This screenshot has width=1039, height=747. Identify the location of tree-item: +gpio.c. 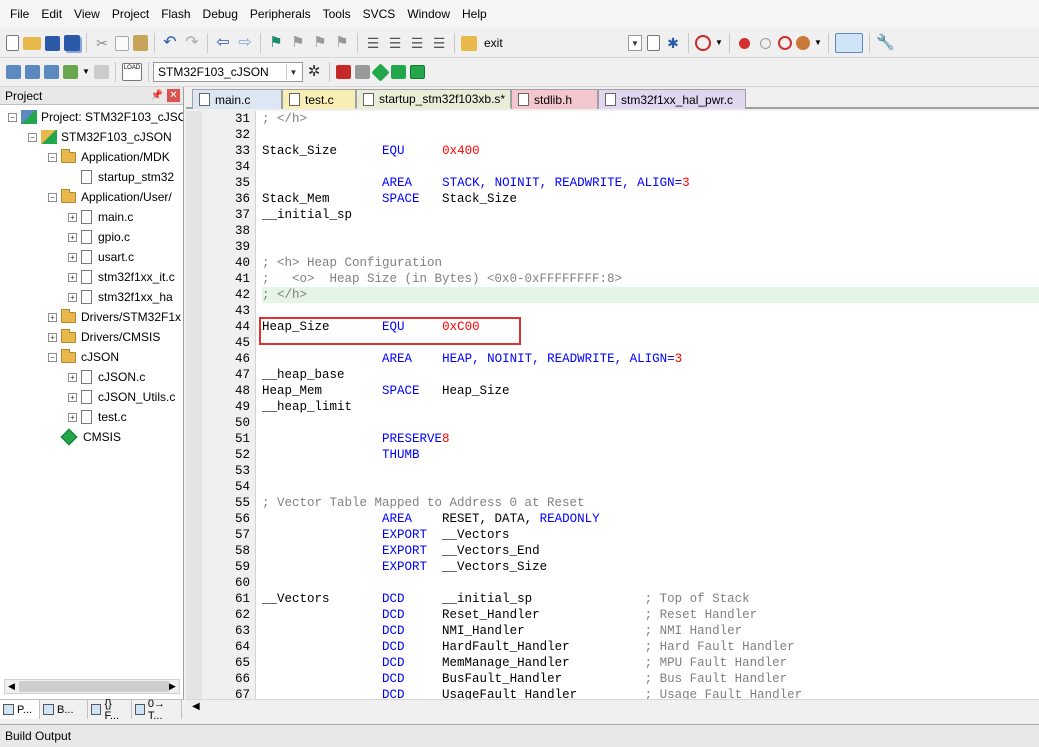
(99, 237).